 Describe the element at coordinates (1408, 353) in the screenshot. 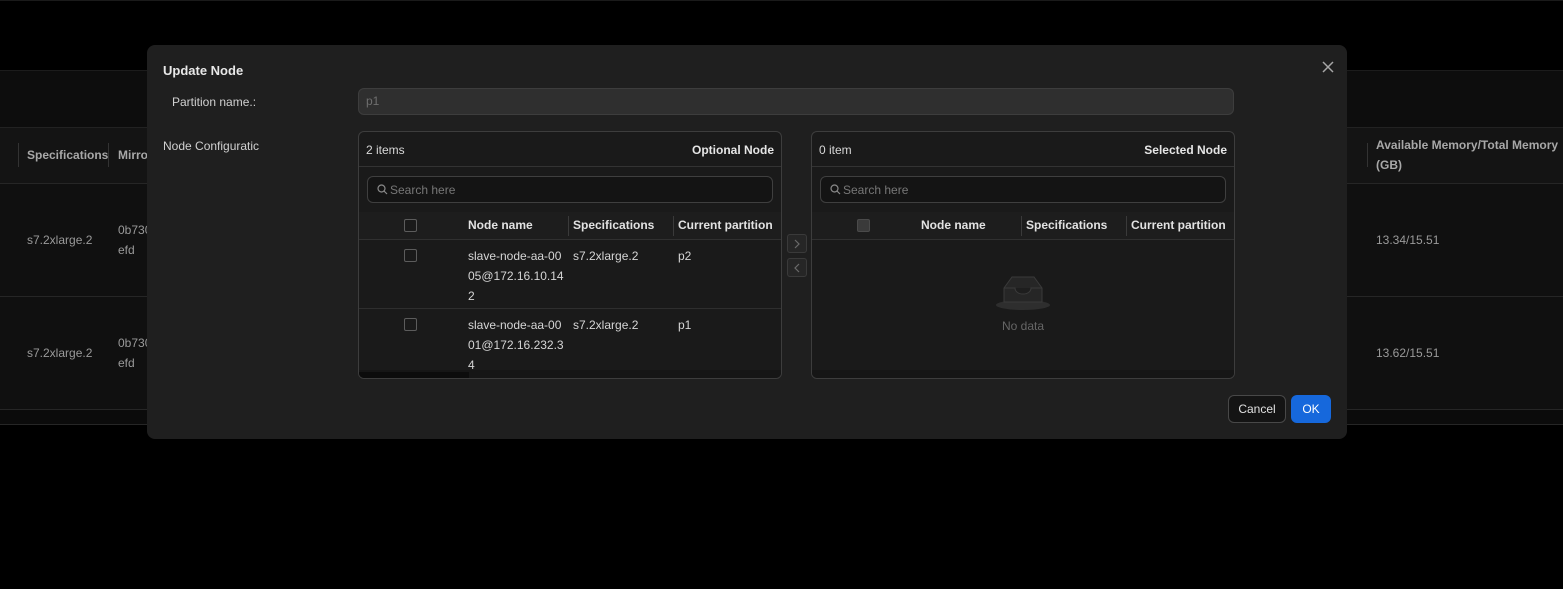

I see `row-memory: 13.62/15.51` at that location.